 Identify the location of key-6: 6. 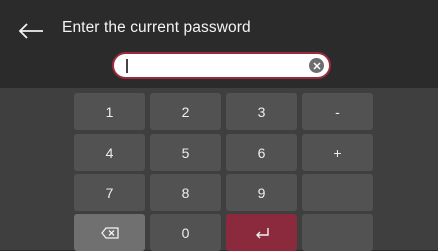
(261, 152).